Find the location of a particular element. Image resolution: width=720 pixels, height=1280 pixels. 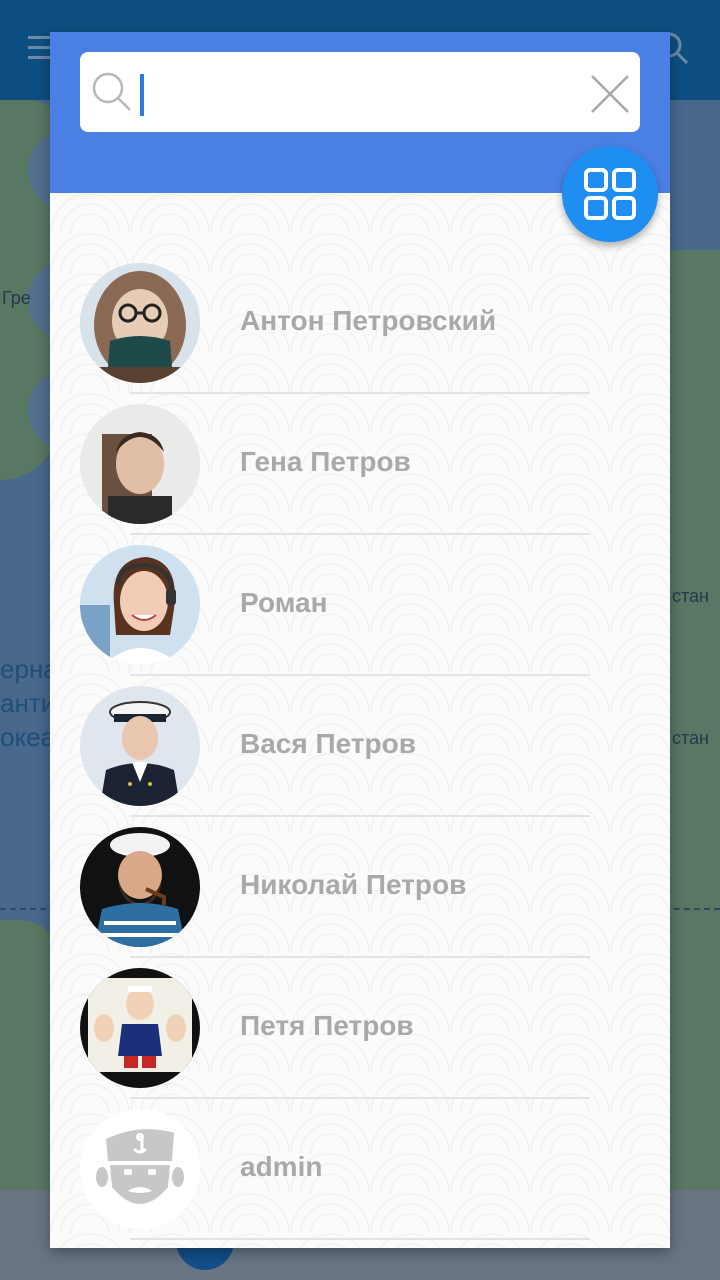

contact-name: Роман is located at coordinates (284, 602).